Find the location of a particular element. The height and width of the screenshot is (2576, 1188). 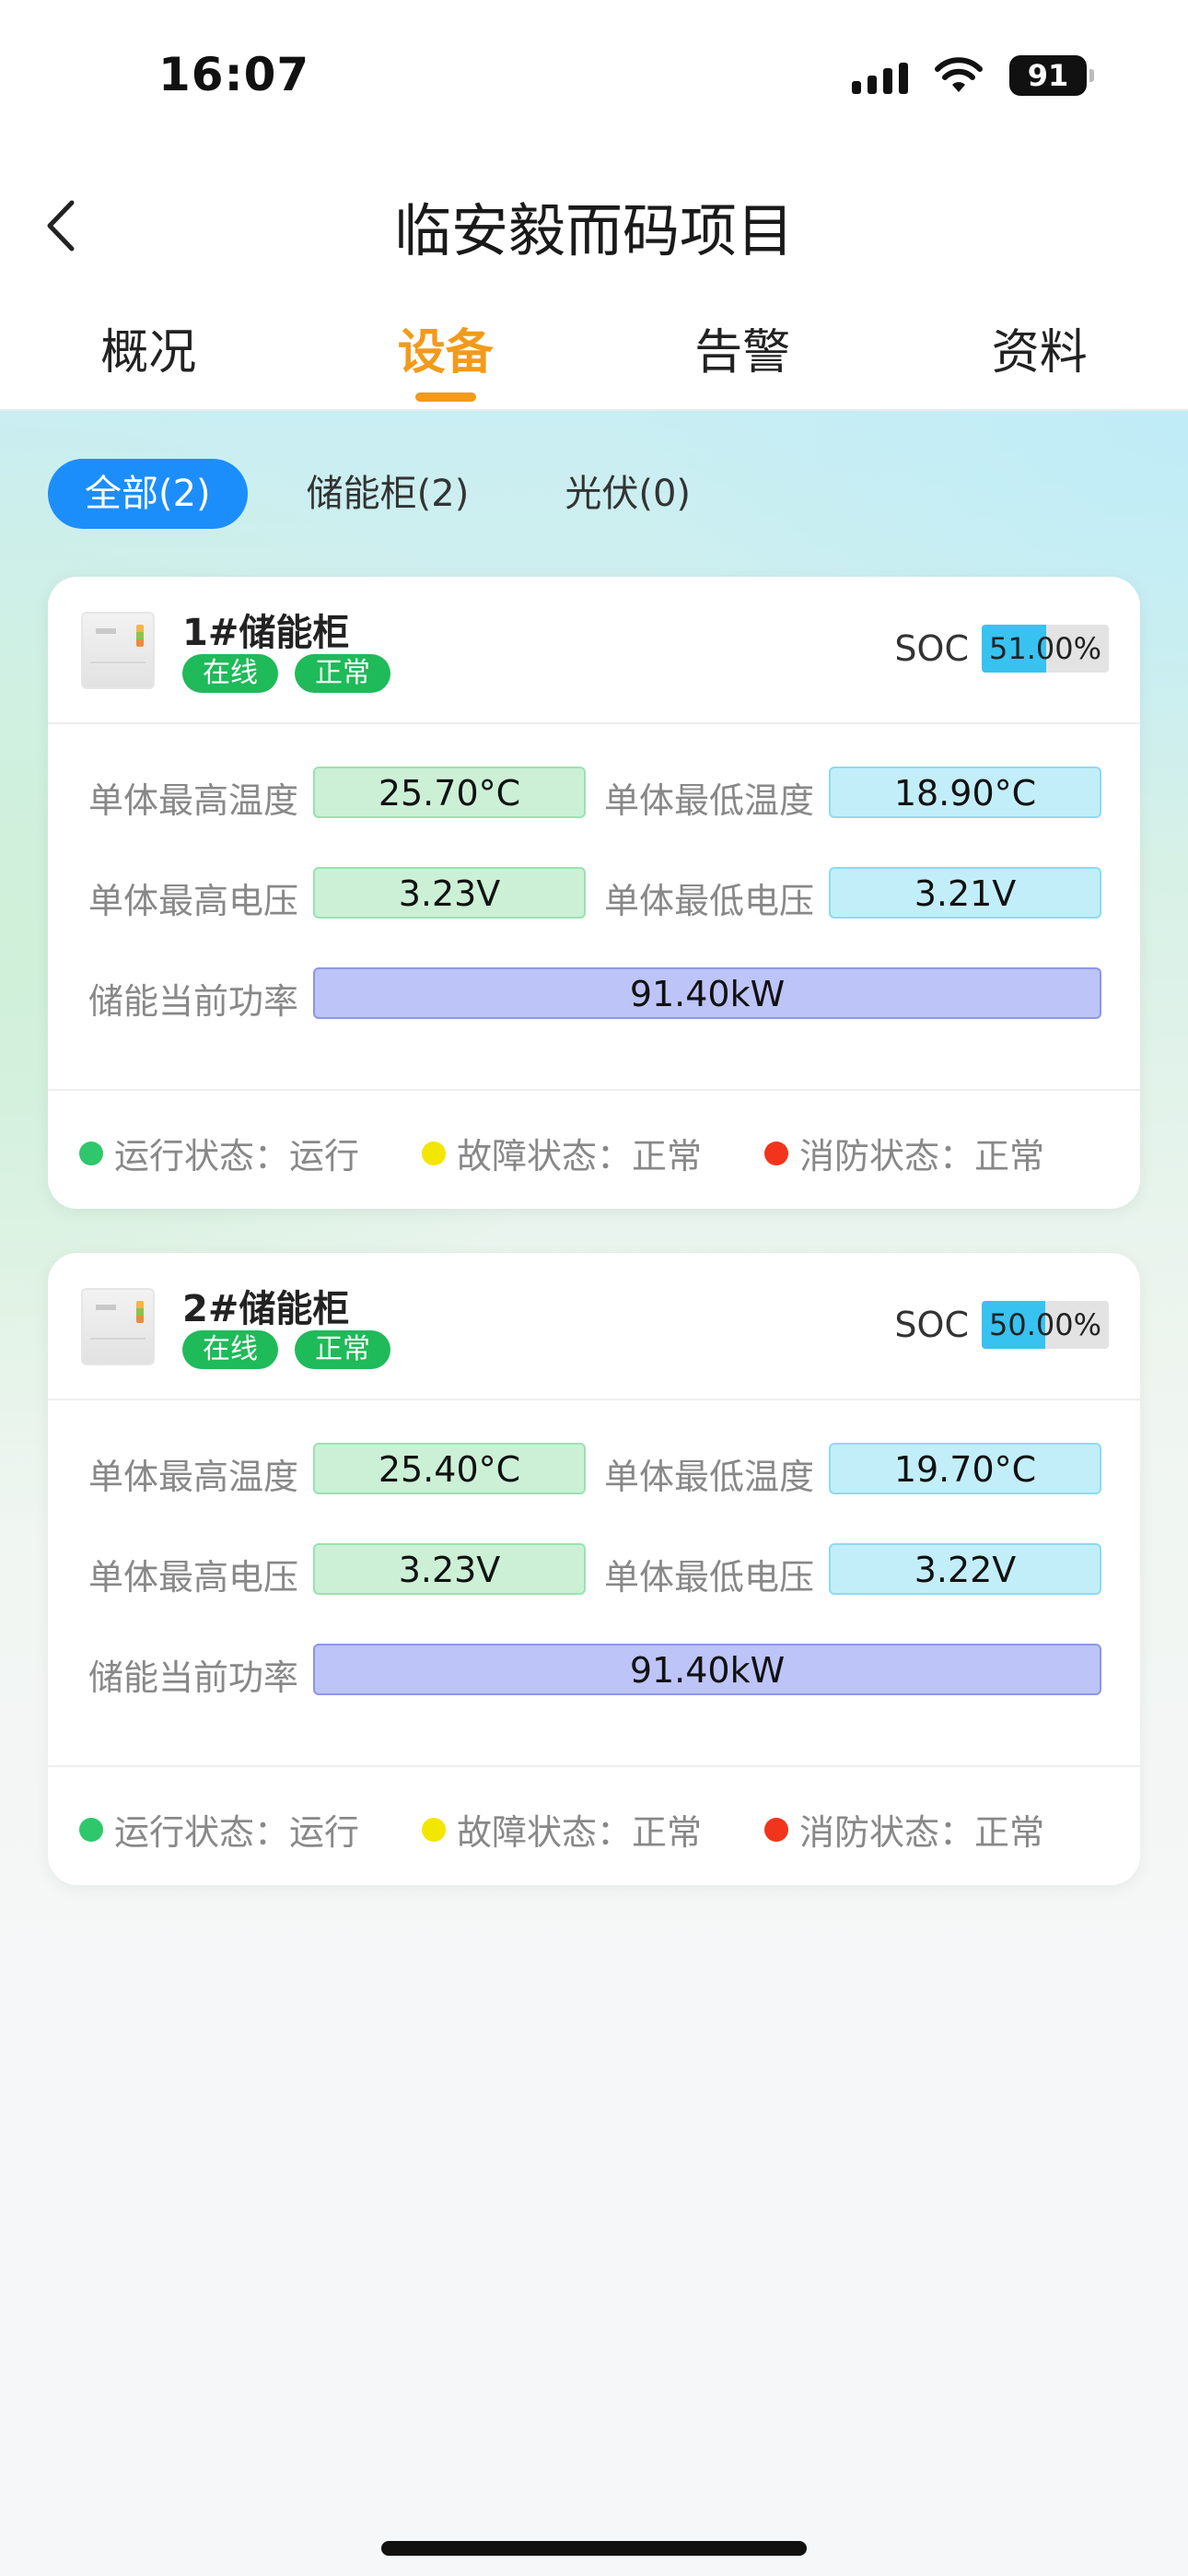

tab-alarms: 告警 is located at coordinates (742, 359).